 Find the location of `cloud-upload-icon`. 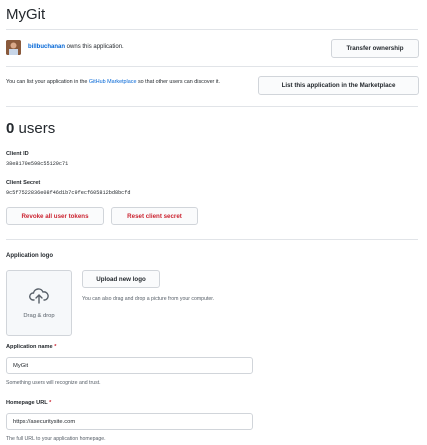

cloud-upload-icon is located at coordinates (39, 298).